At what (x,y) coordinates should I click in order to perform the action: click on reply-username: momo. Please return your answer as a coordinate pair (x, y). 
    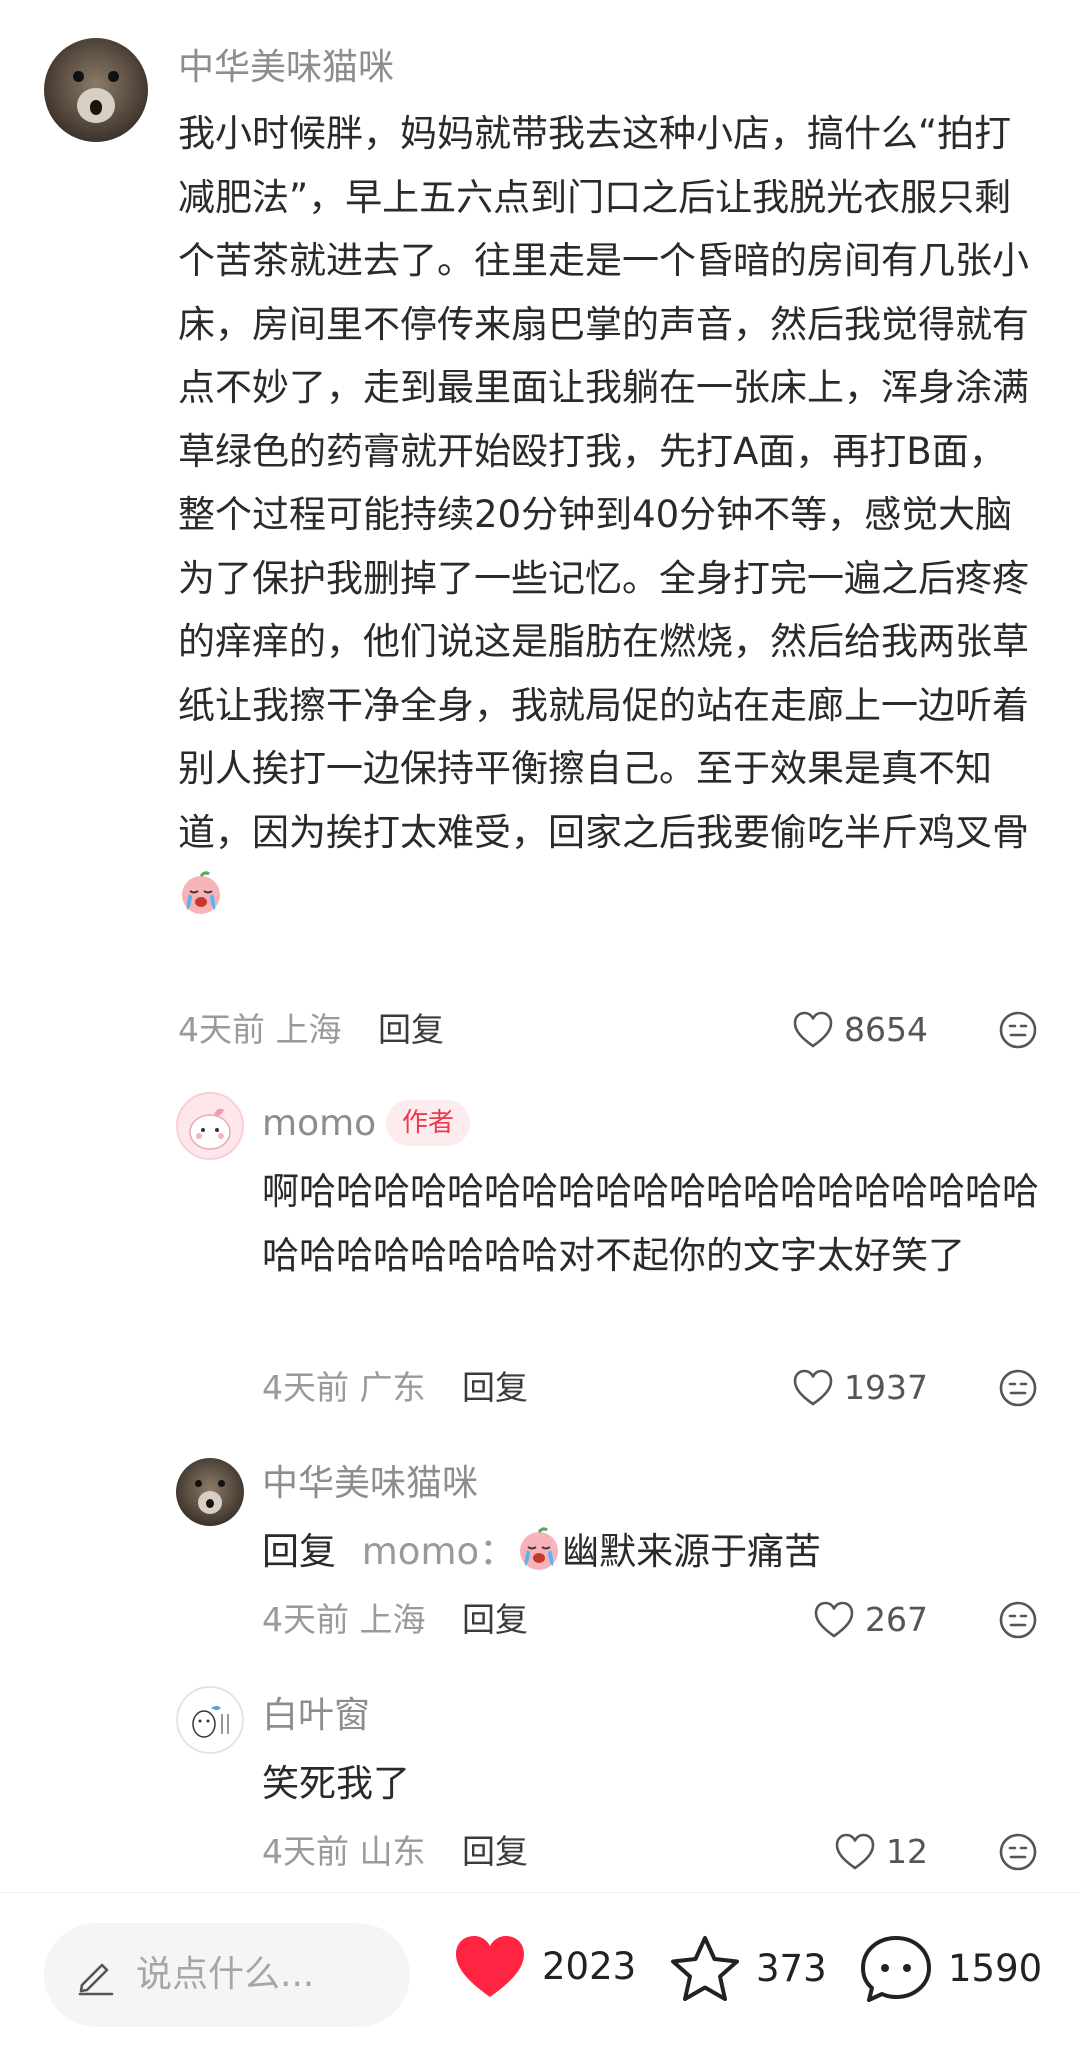
    Looking at the image, I should click on (319, 1124).